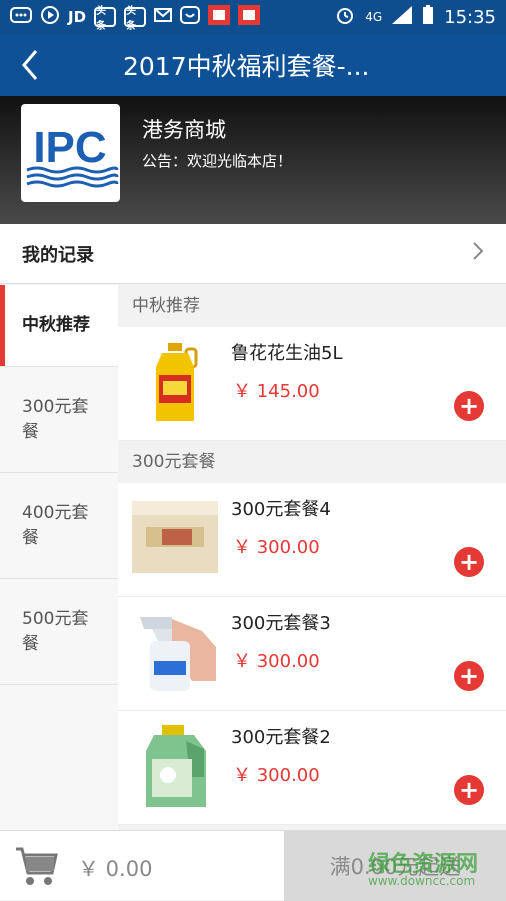  I want to click on spray-bottle-image, so click(175, 654).